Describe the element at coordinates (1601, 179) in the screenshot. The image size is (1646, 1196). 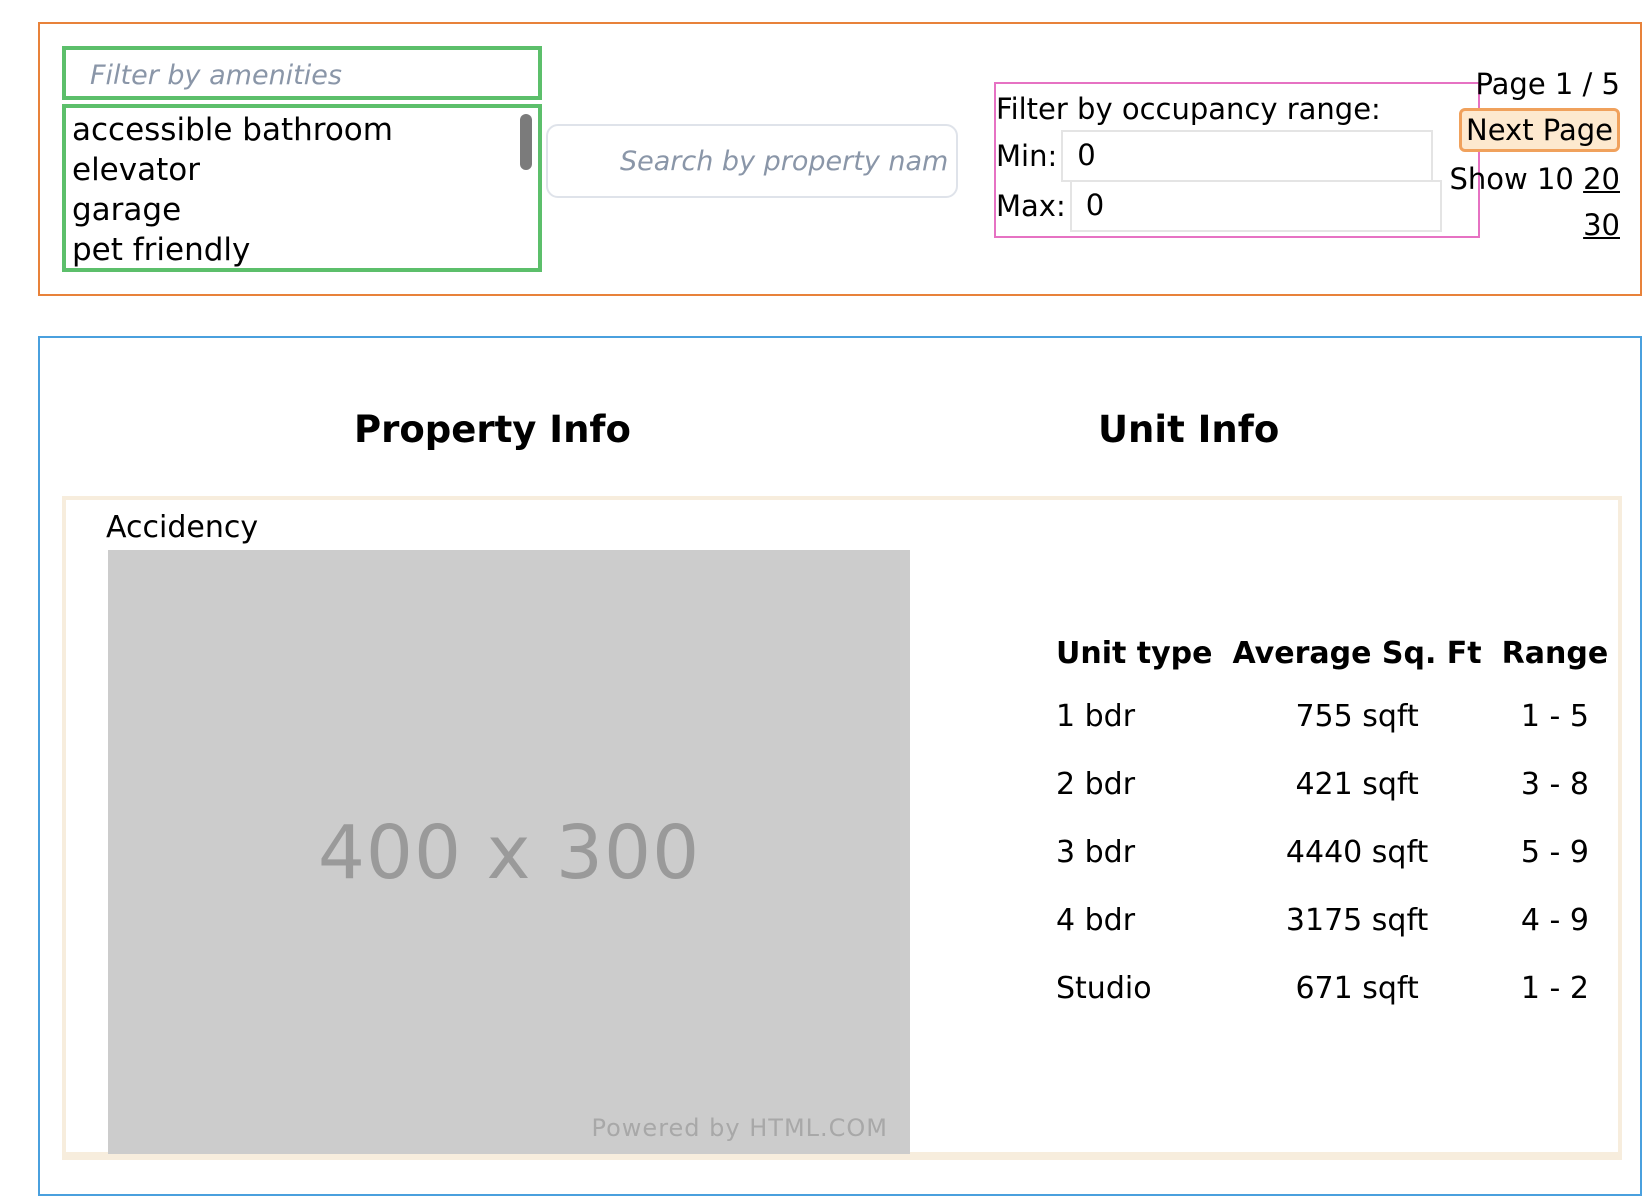
I see `page-size-20-link: 20` at that location.